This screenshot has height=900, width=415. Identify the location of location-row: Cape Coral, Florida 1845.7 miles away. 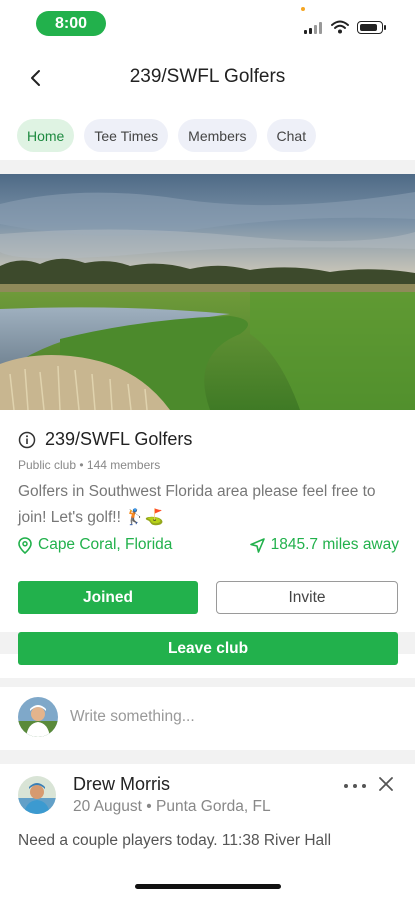
(208, 547).